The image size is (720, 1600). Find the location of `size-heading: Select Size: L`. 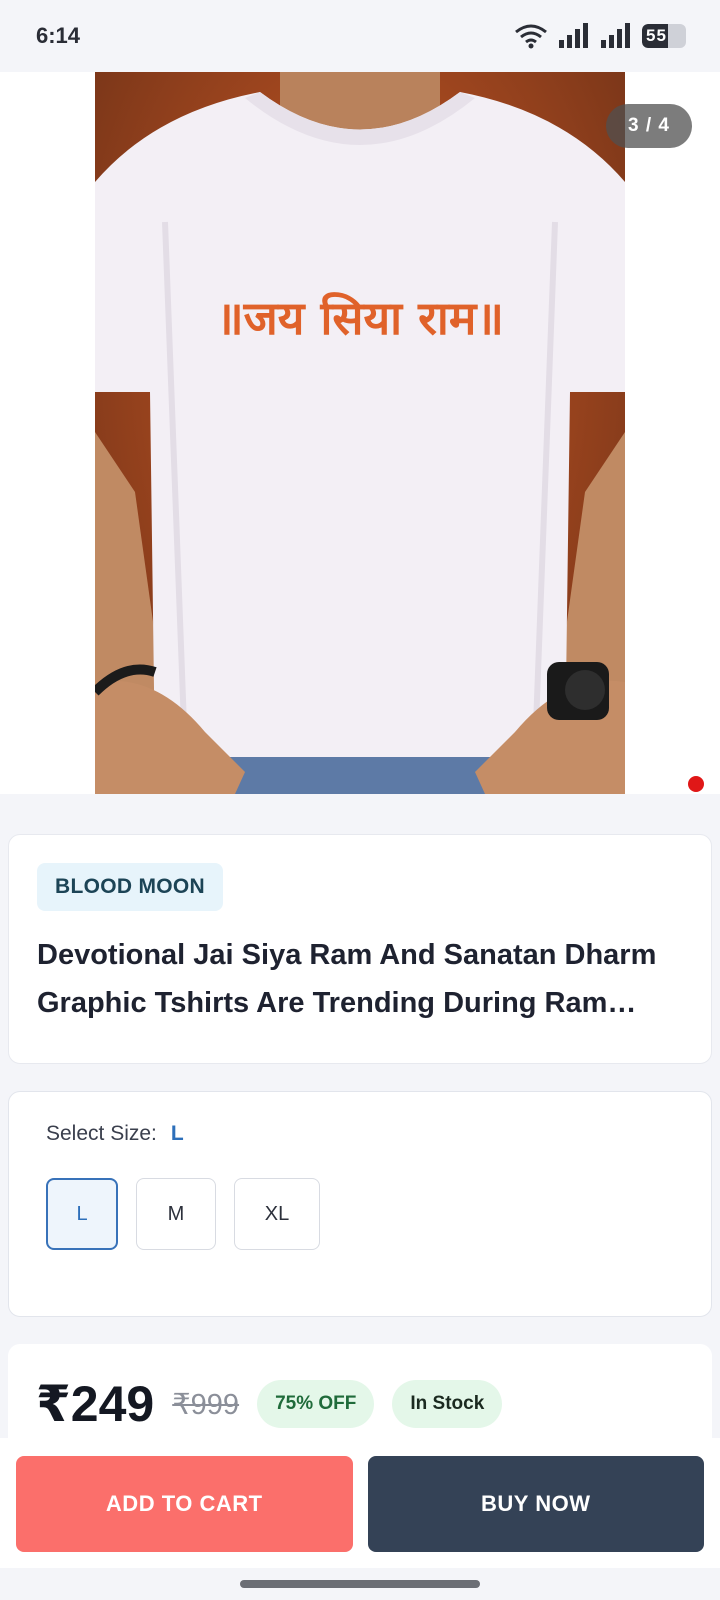

size-heading: Select Size: L is located at coordinates (360, 1134).